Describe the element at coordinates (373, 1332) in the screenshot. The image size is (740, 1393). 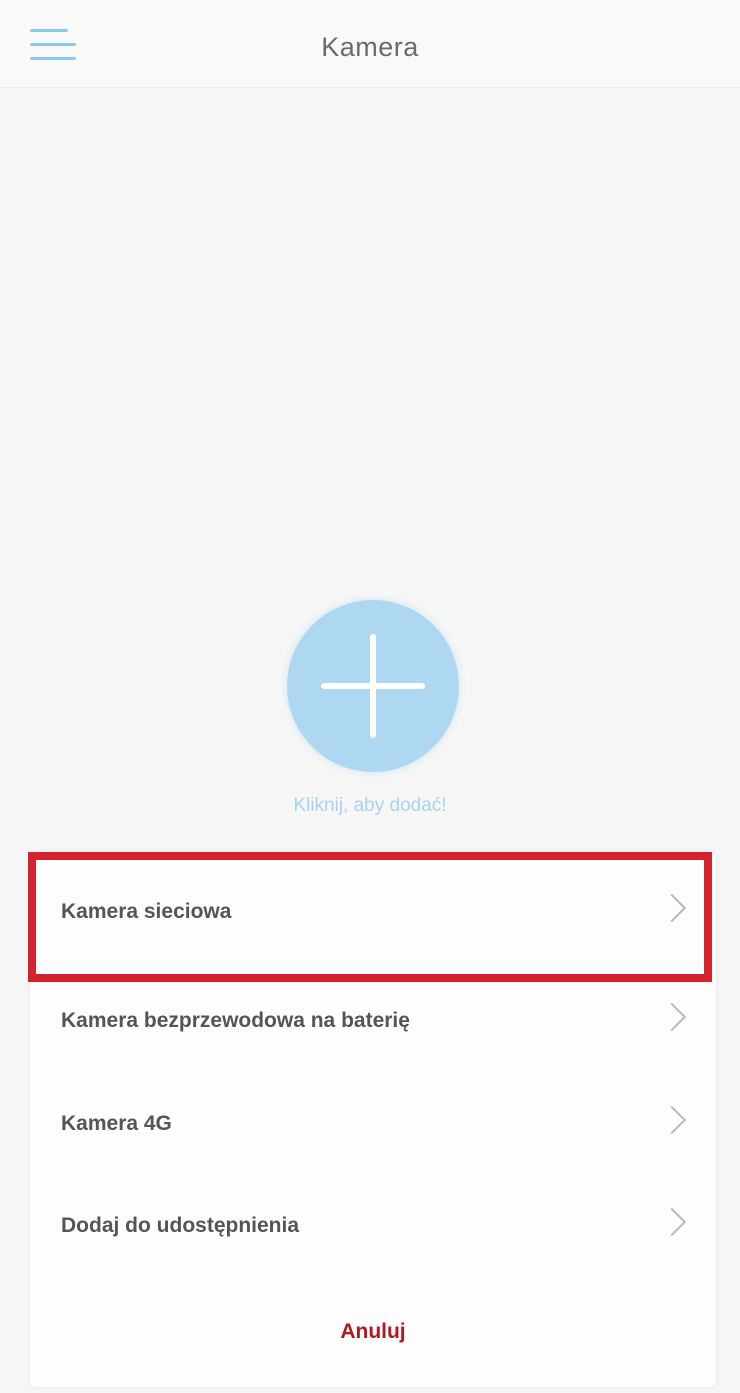
I see `cancel-button: Anuluj` at that location.